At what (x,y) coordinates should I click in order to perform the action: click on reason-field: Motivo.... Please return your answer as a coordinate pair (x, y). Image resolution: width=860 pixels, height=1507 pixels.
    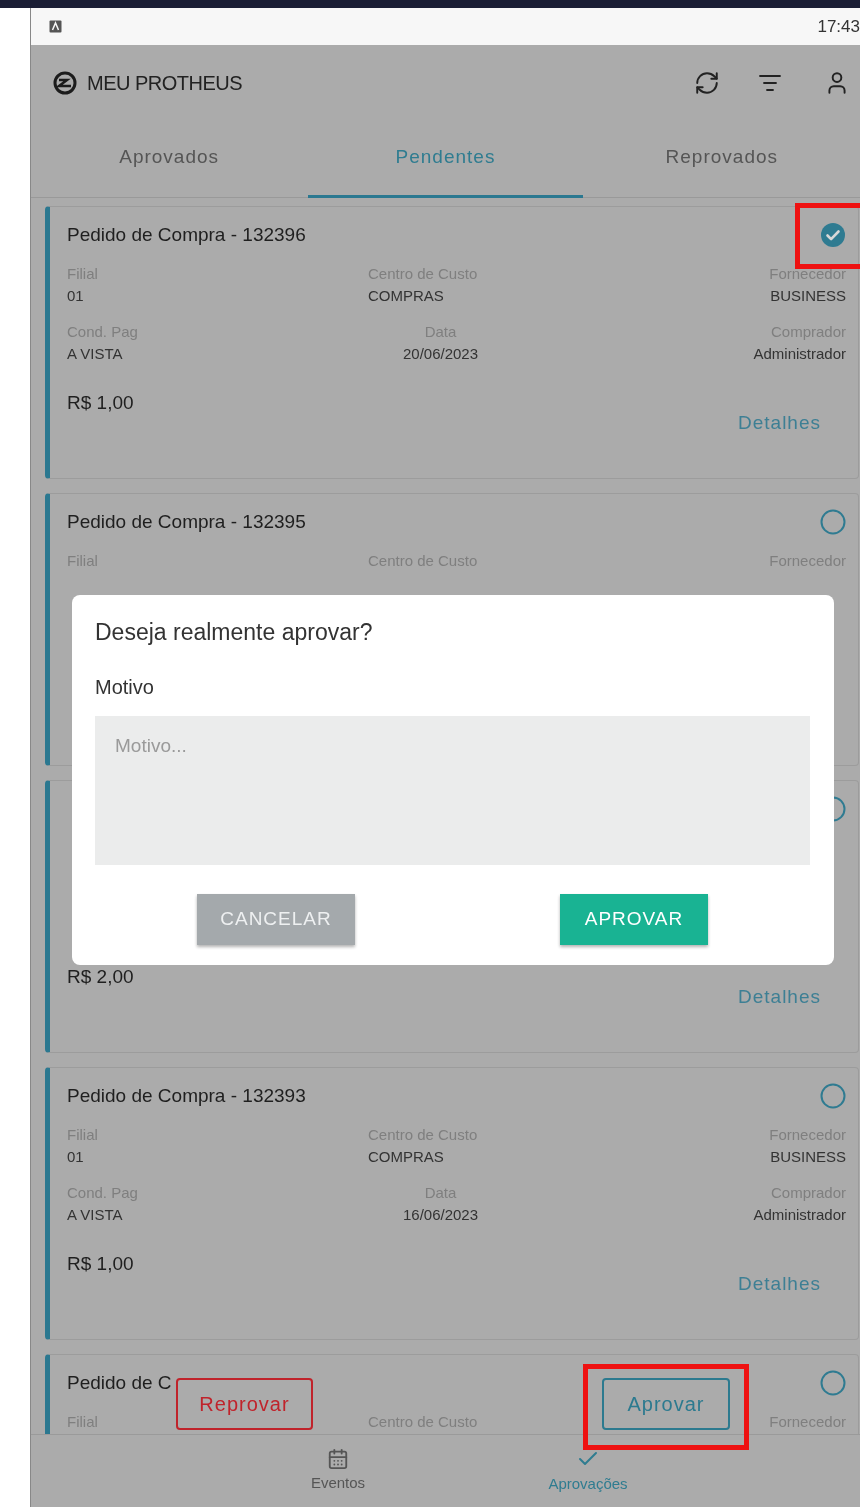
    Looking at the image, I should click on (452, 790).